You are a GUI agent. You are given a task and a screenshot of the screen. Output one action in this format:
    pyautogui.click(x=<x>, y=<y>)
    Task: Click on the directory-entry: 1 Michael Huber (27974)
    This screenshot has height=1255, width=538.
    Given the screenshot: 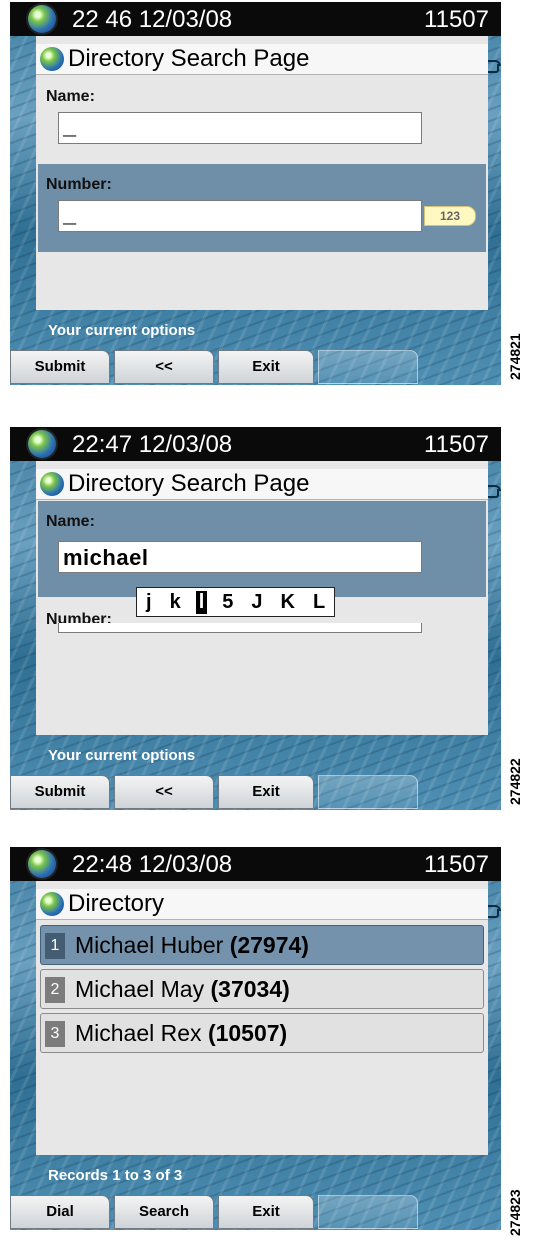 What is the action you would take?
    pyautogui.click(x=262, y=945)
    